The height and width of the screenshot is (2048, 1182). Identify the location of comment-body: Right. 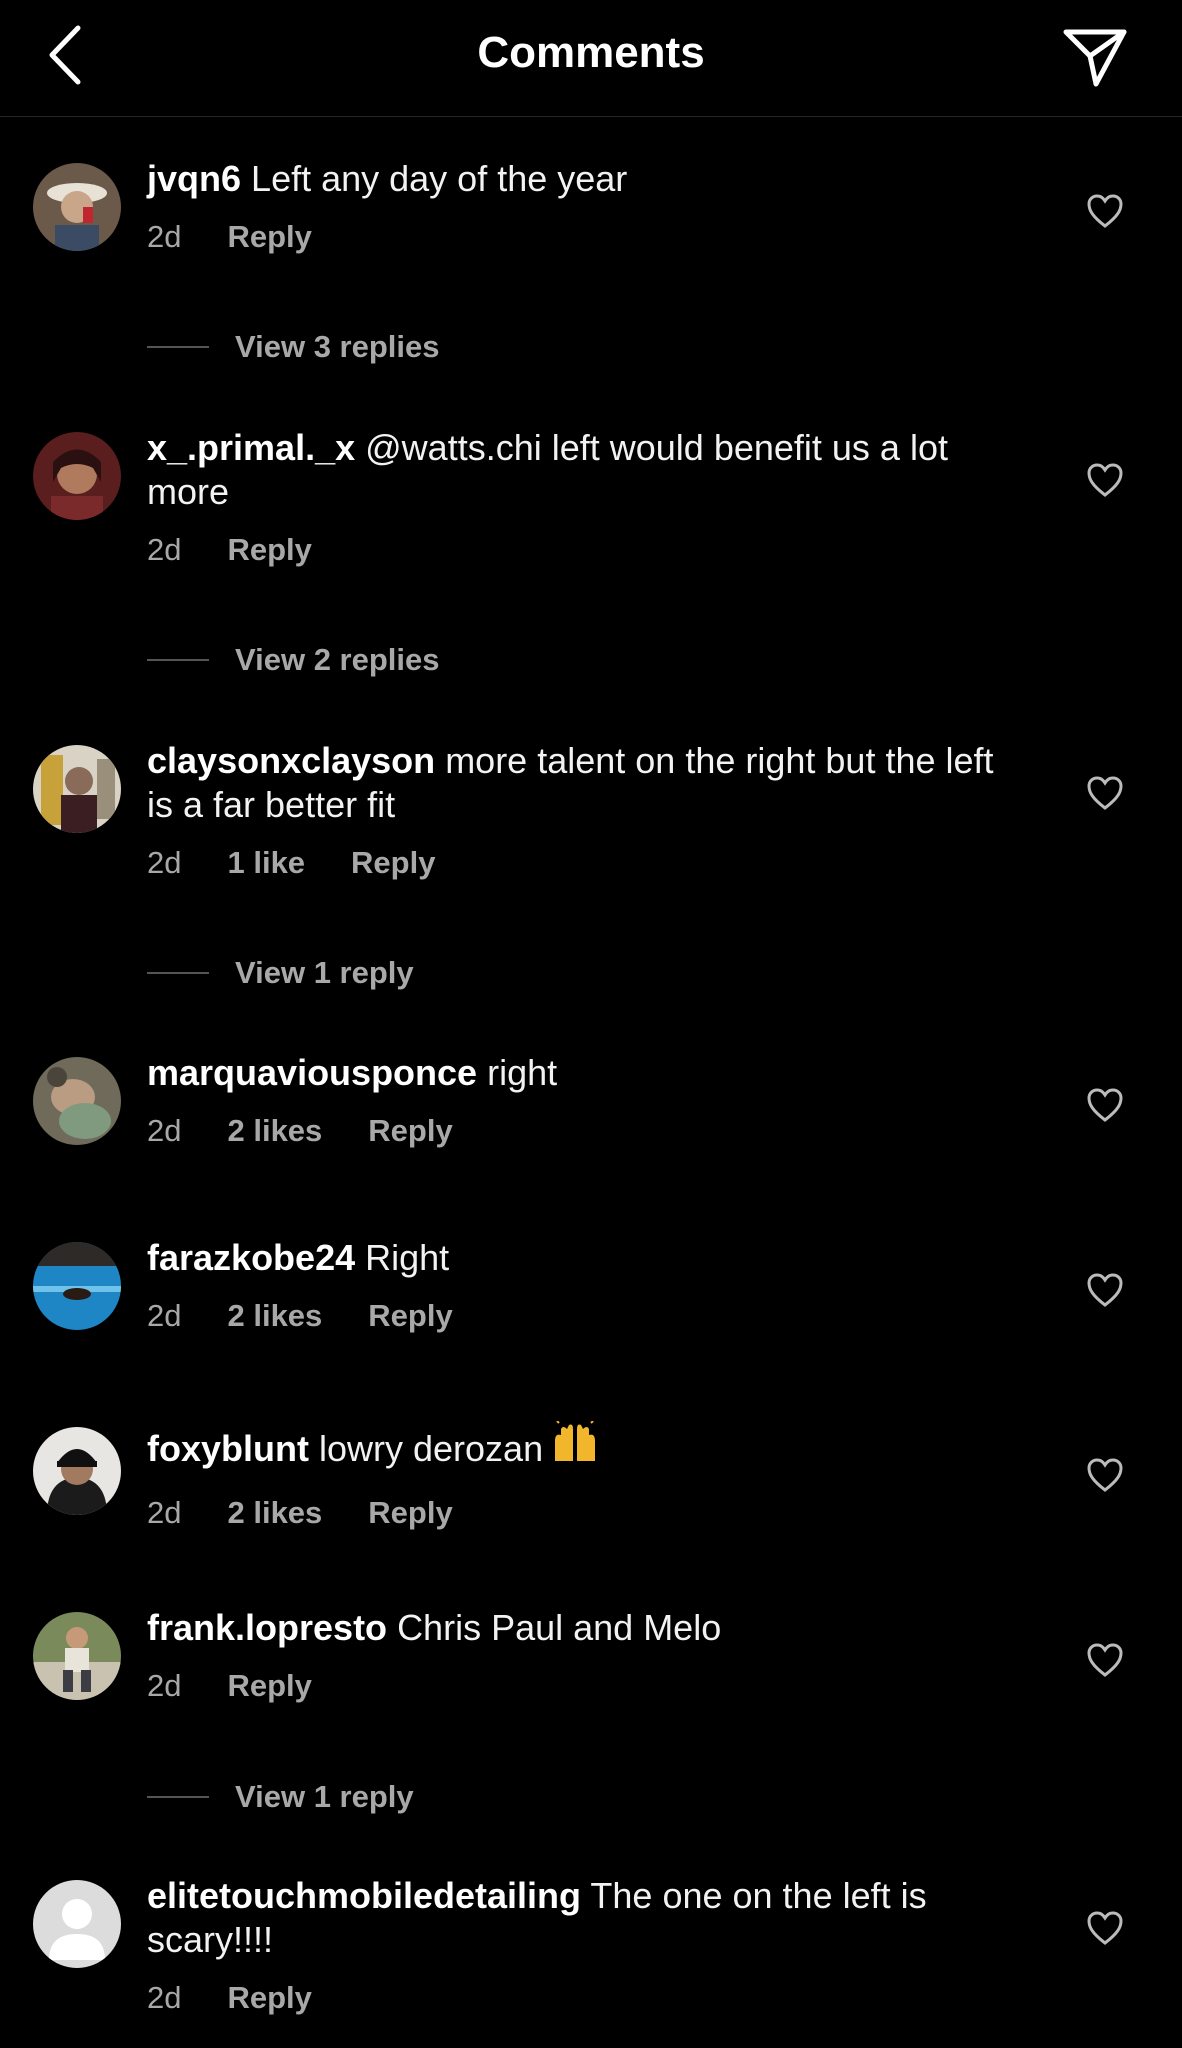
(407, 1257).